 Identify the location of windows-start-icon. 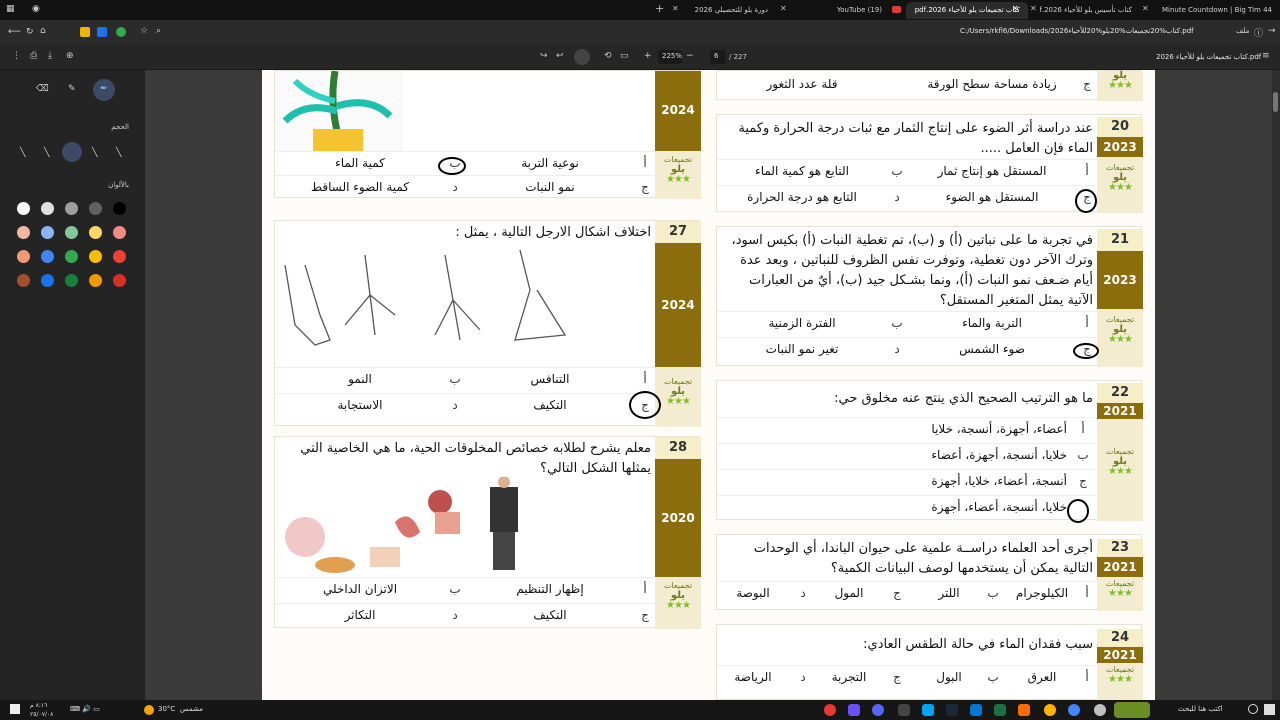
(1269, 709).